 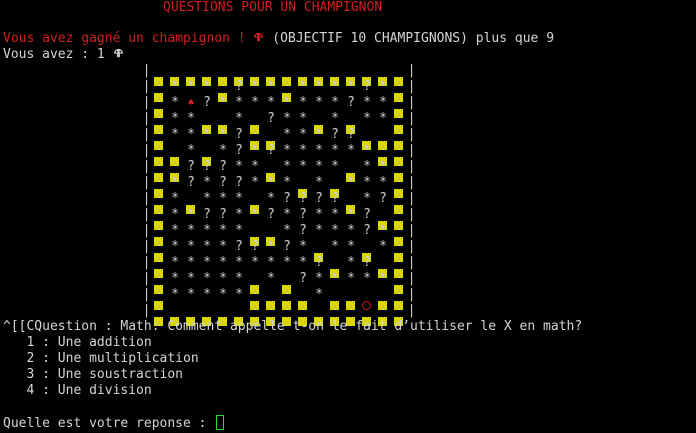 I want to click on board-row: | * * * *? * * *?? |, so click(x=279, y=138).